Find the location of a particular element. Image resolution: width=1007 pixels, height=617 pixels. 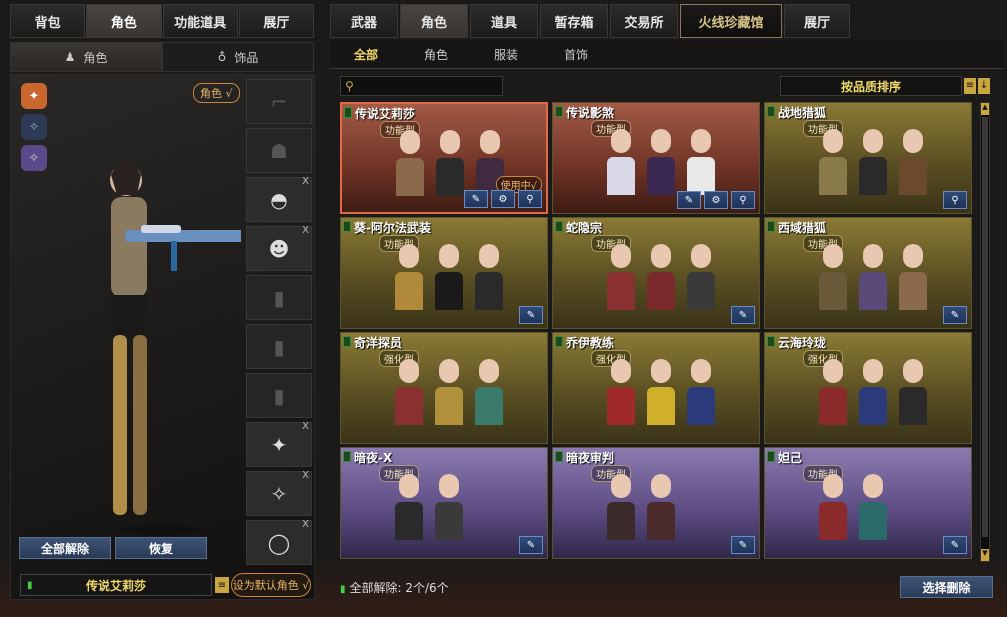

filter-tab-3: 首饰 is located at coordinates (576, 54).